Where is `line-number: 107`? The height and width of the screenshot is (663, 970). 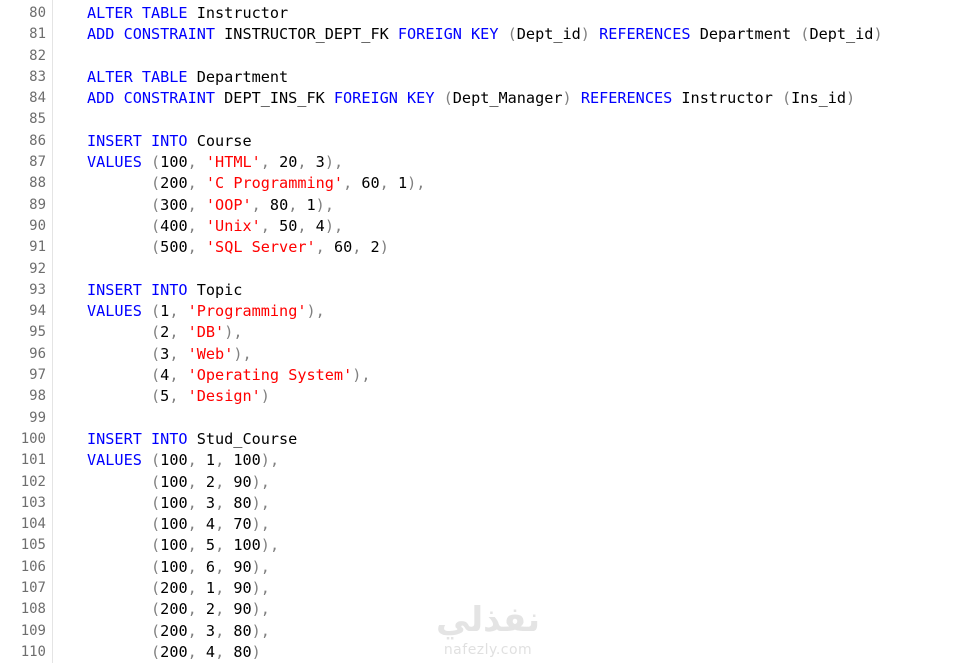 line-number: 107 is located at coordinates (33, 588).